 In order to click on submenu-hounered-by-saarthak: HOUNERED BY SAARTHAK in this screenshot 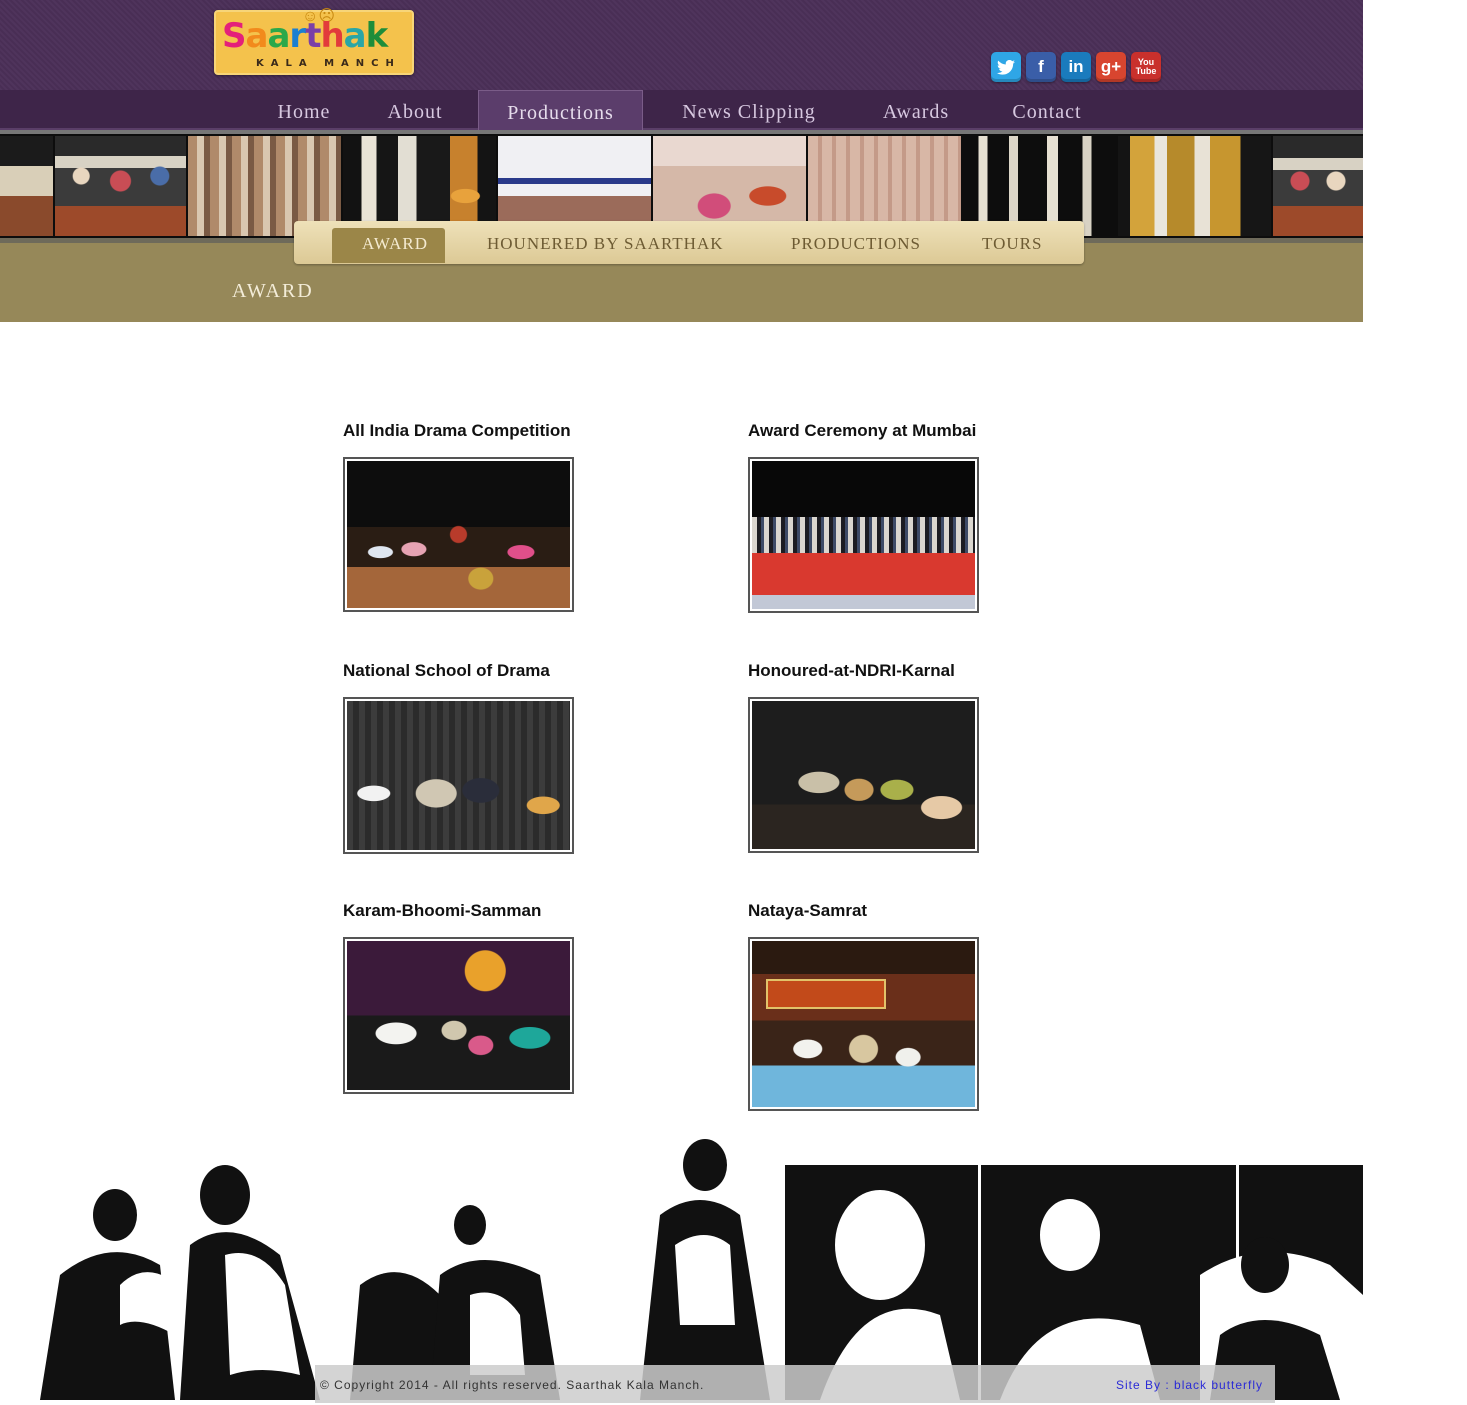, I will do `click(605, 245)`.